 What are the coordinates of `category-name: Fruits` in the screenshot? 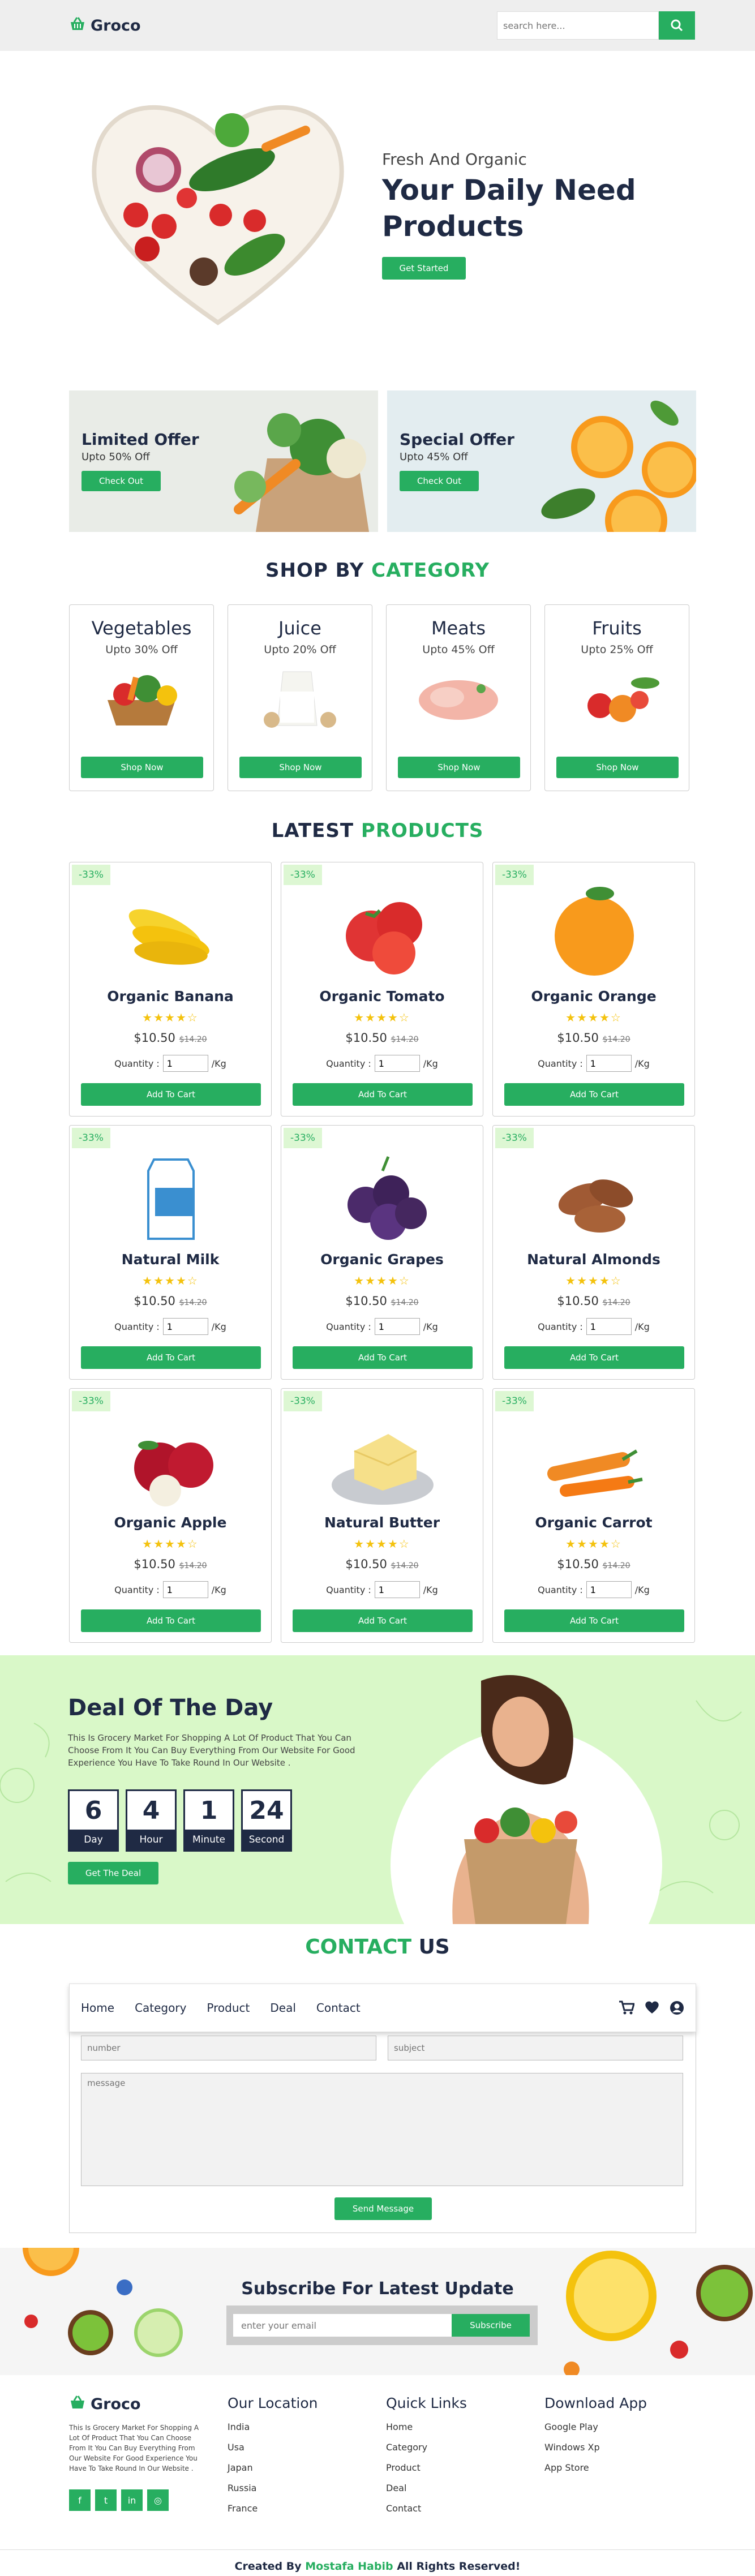 It's located at (617, 628).